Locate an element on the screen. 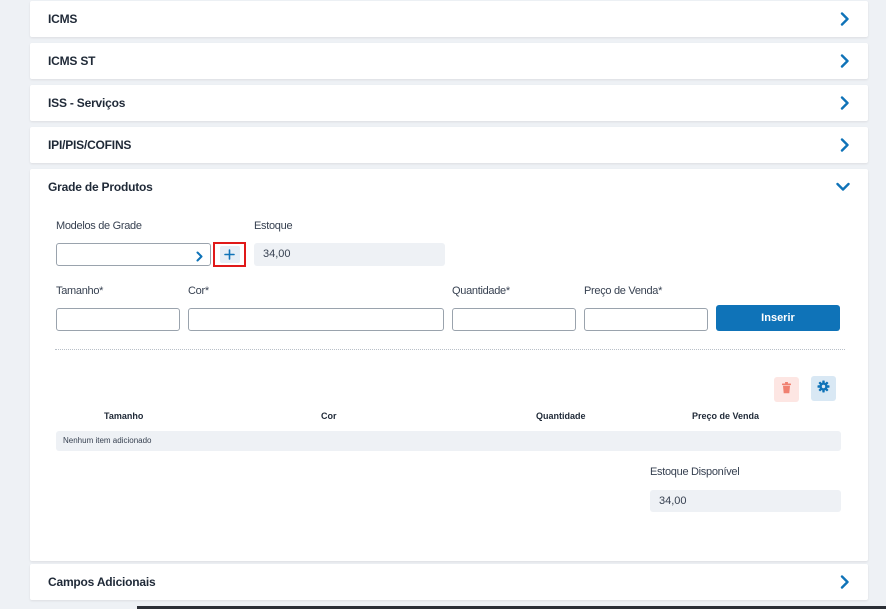 The height and width of the screenshot is (609, 886). plus-icon is located at coordinates (229, 254).